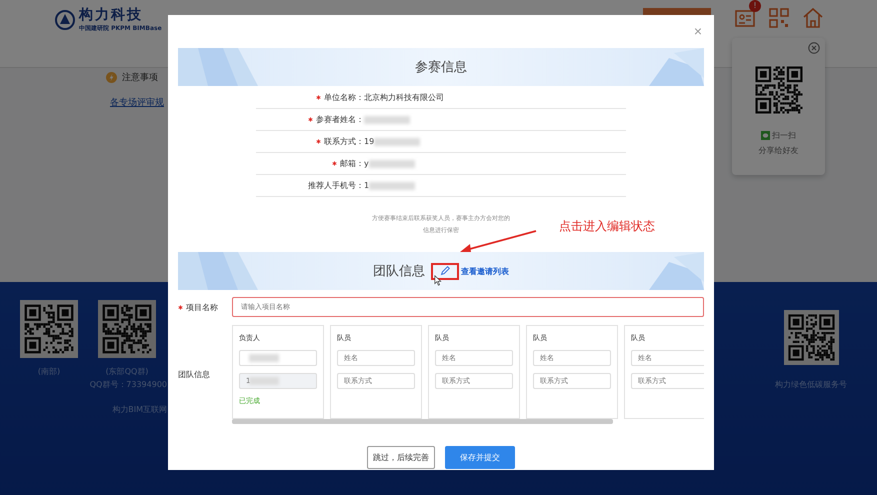  What do you see at coordinates (778, 150) in the screenshot?
I see `share-label: 分享给好友` at bounding box center [778, 150].